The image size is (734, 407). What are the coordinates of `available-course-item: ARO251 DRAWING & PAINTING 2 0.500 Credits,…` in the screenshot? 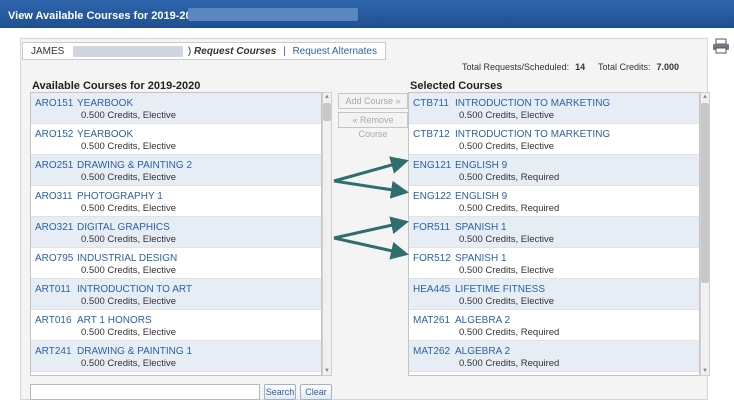 It's located at (176, 170).